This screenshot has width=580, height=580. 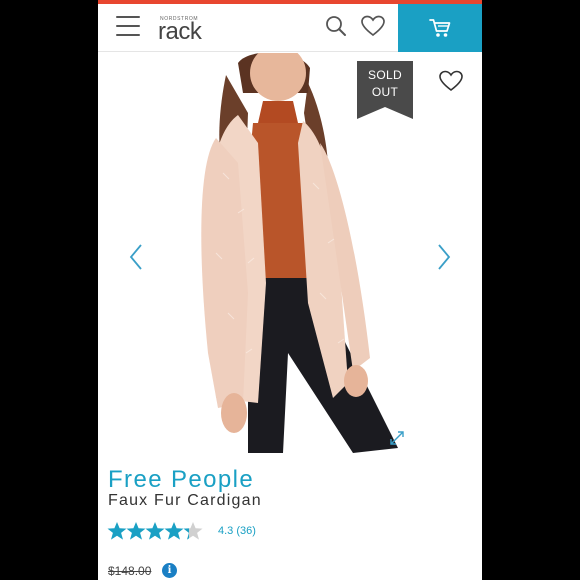 I want to click on nordstrom-rack-logo: NORDSTROM rack, so click(x=188, y=29).